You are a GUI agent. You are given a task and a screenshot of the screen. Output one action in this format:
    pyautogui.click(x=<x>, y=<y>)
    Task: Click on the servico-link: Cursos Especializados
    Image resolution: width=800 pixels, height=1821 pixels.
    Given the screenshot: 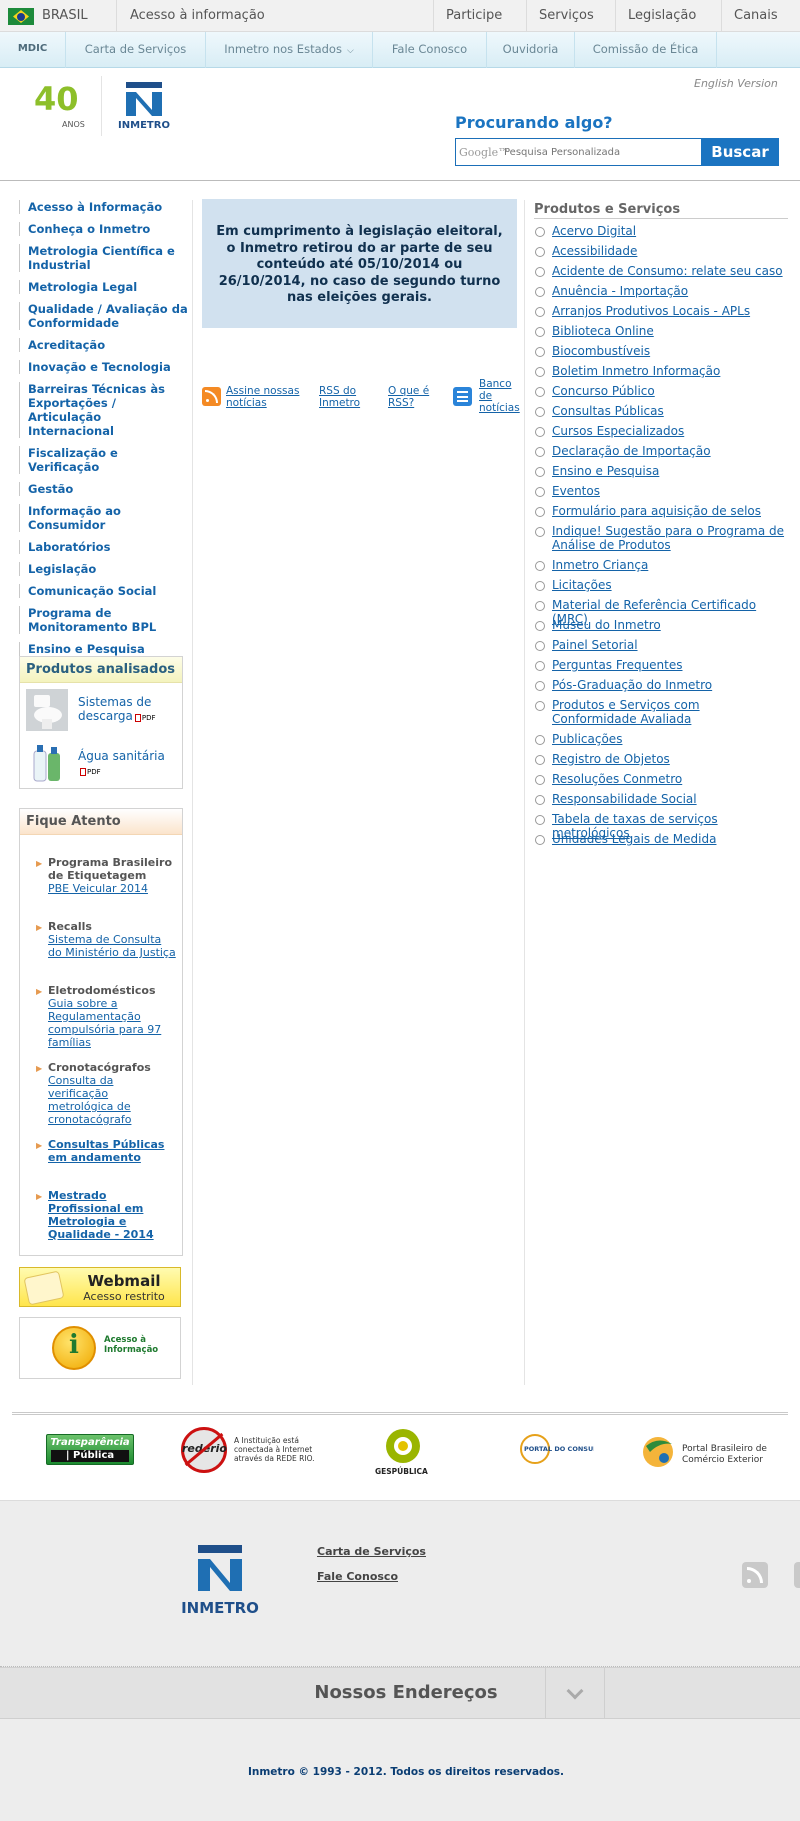 What is the action you would take?
    pyautogui.click(x=661, y=431)
    